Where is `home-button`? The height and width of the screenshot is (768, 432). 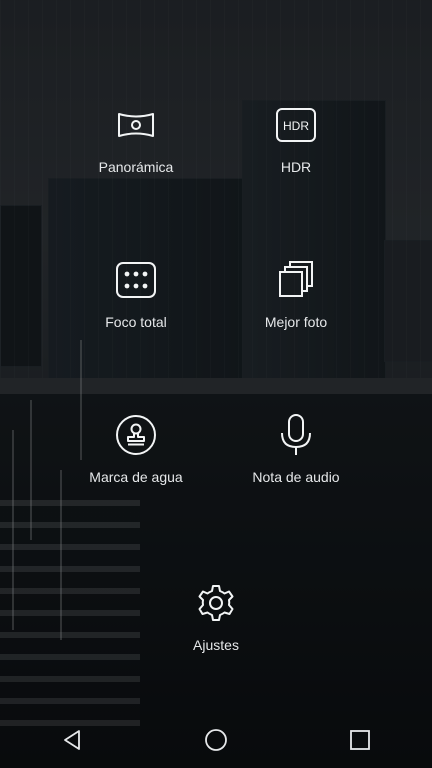 home-button is located at coordinates (216, 740).